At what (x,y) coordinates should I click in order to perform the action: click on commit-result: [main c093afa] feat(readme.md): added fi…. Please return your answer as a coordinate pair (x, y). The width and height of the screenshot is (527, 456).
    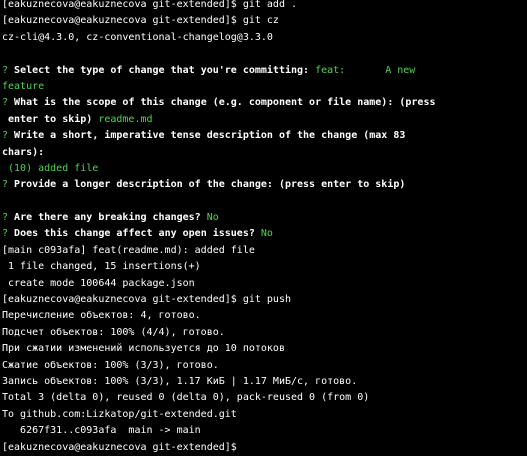
    Looking at the image, I should click on (128, 250).